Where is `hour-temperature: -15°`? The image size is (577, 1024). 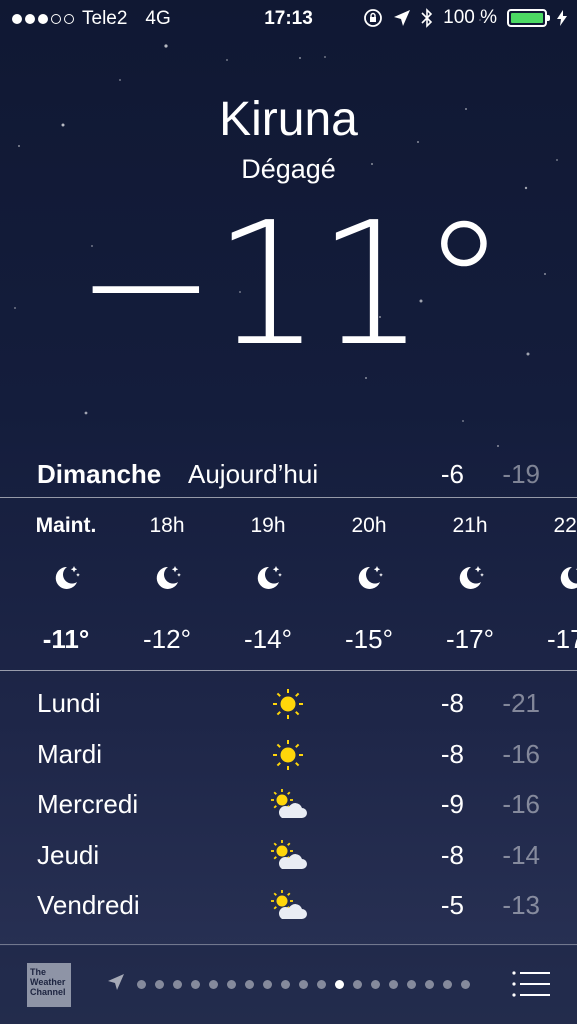 hour-temperature: -15° is located at coordinates (369, 639).